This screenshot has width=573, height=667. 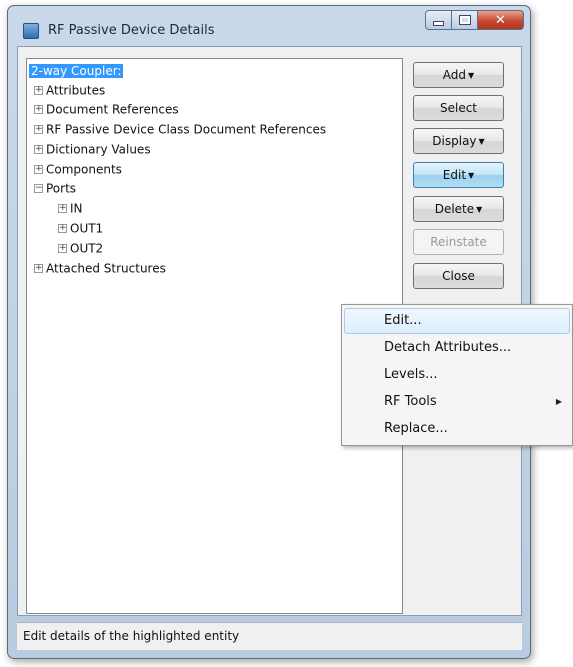 What do you see at coordinates (269, 636) in the screenshot?
I see `status-bar: Edit details of the highlighted entity` at bounding box center [269, 636].